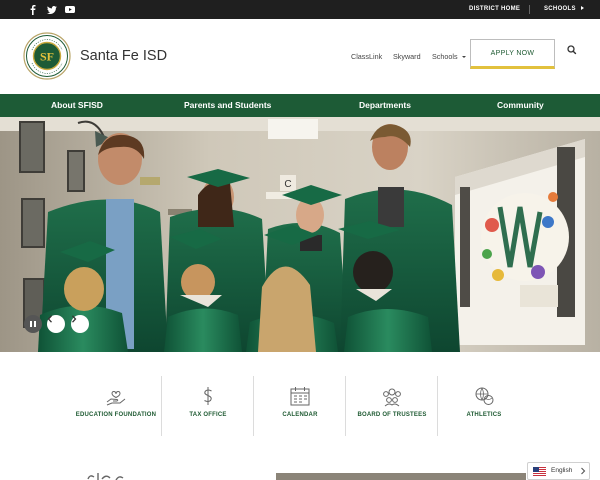 This screenshot has height=480, width=600. I want to click on dollar-icon, so click(208, 396).